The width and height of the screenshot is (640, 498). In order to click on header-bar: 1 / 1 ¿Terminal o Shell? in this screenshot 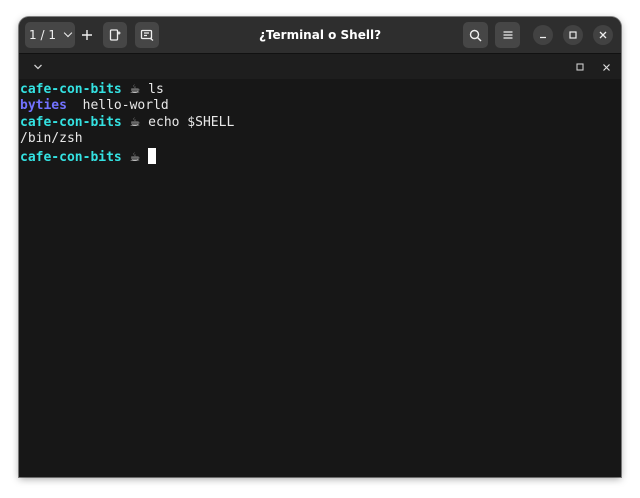, I will do `click(320, 35)`.